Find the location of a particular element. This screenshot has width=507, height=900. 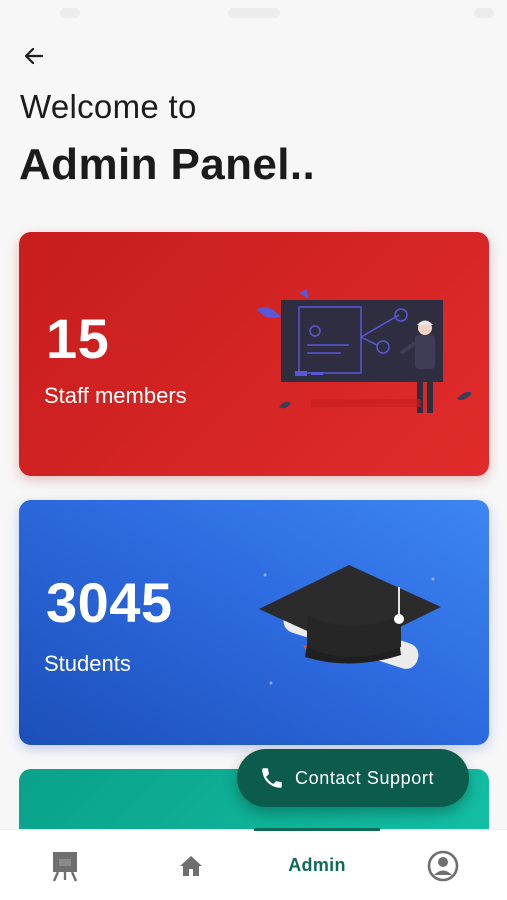

nav-item-home is located at coordinates (191, 865).